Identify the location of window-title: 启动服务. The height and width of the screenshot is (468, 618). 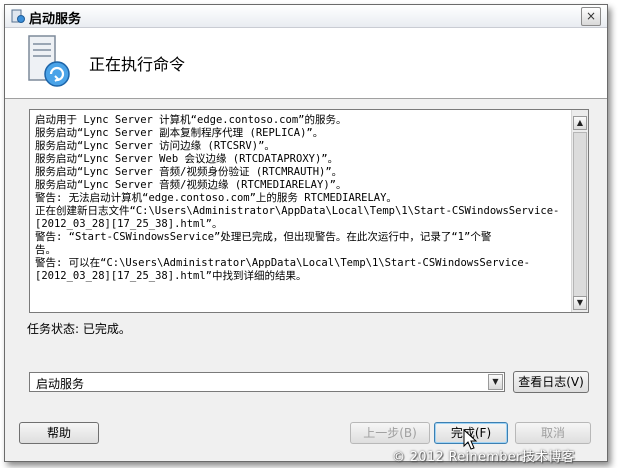
(55, 19).